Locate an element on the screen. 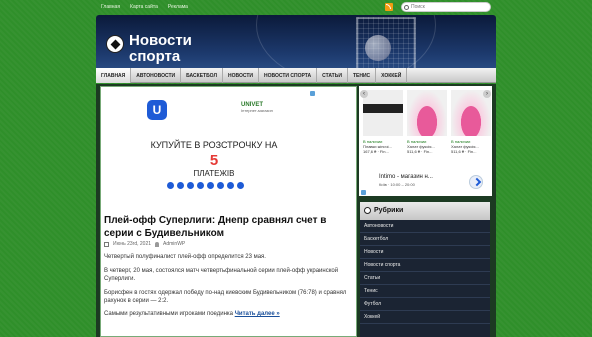  post-date: Июнь 23rd, 2021 is located at coordinates (132, 244).